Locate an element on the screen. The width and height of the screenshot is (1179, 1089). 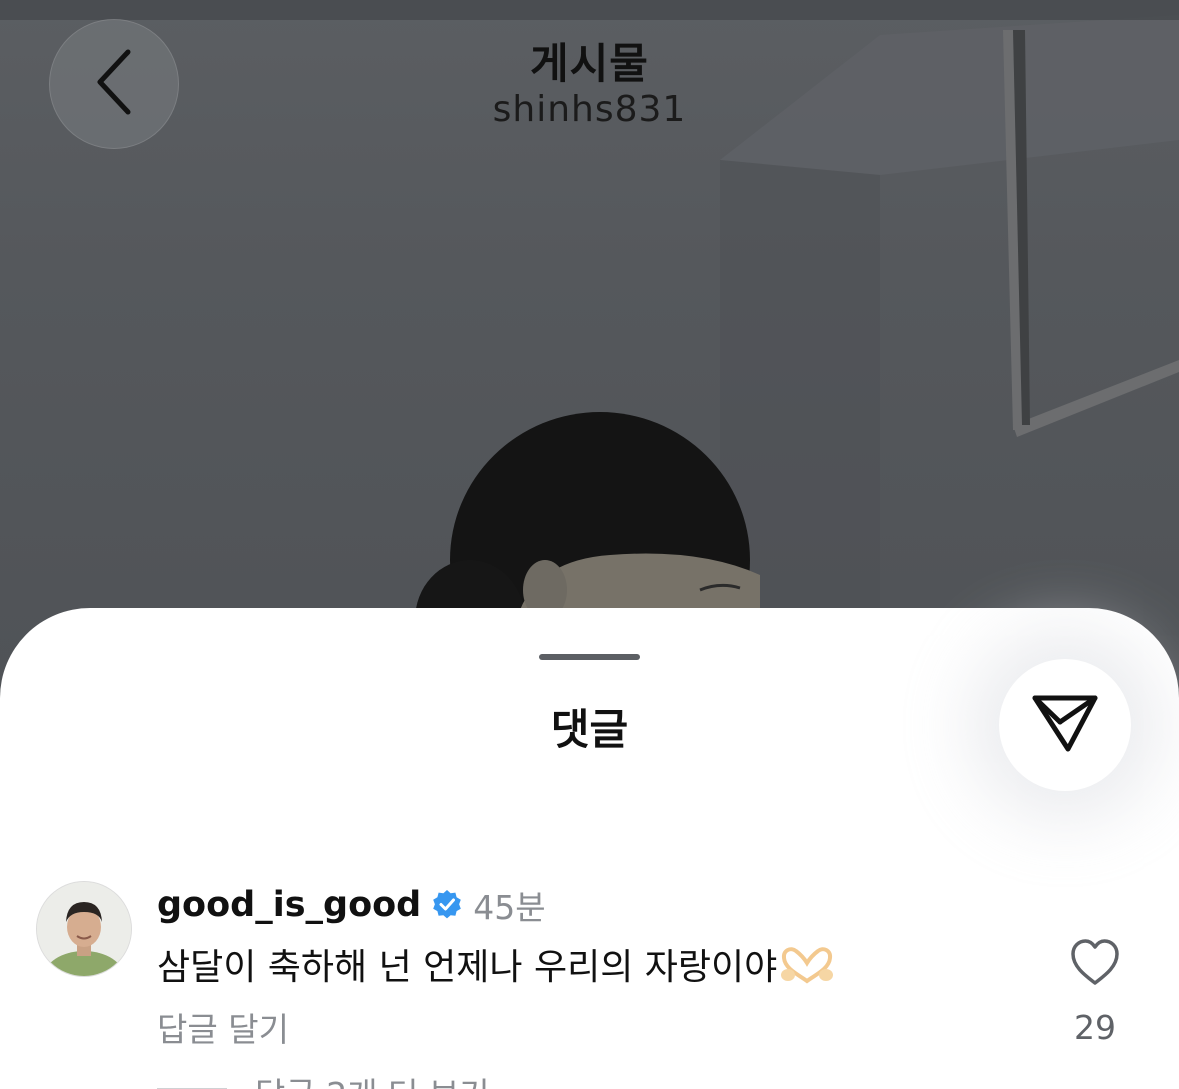
comment-header: good_is_good 45분 is located at coordinates (351, 905).